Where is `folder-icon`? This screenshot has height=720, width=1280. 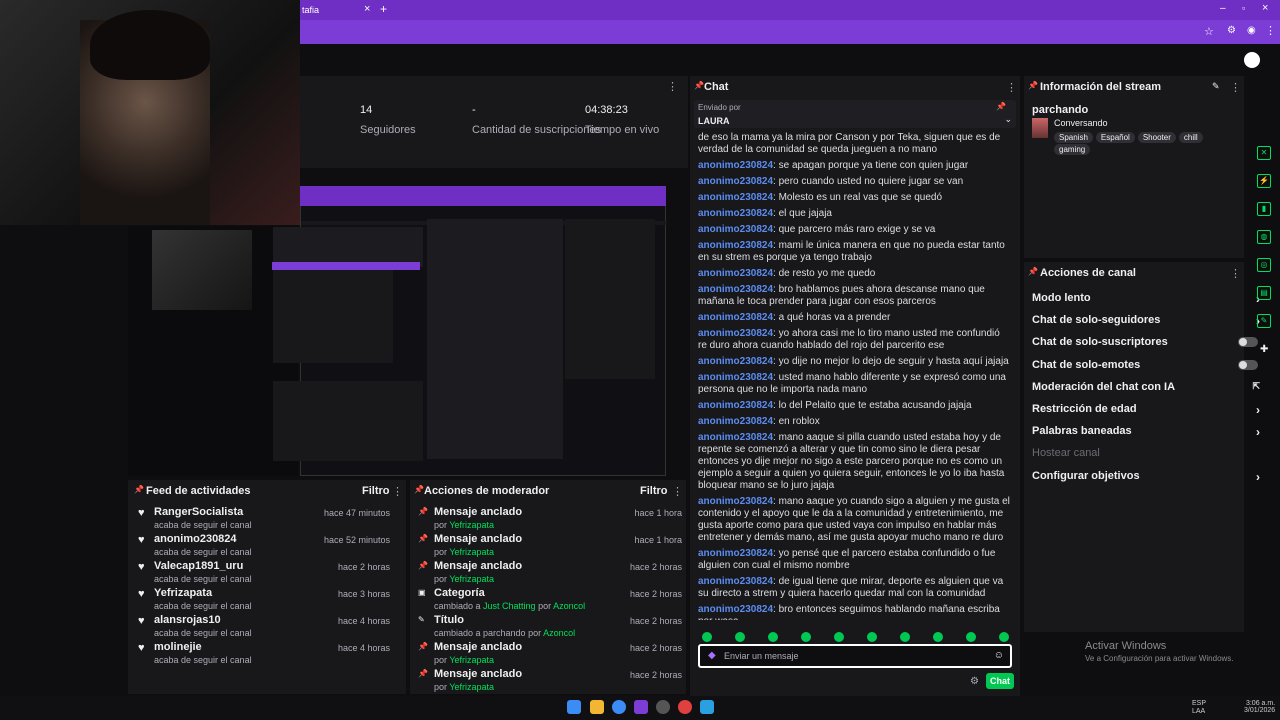 folder-icon is located at coordinates (597, 707).